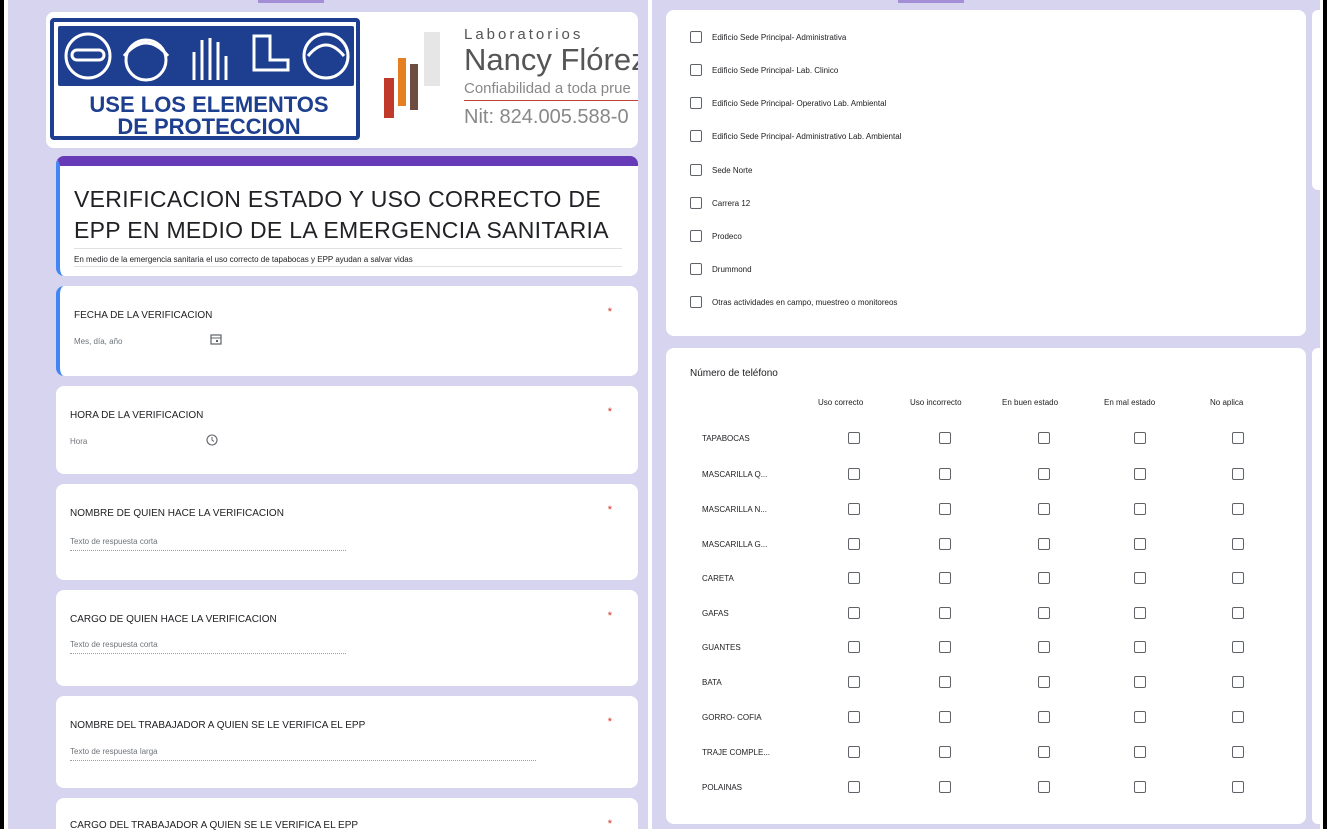  I want to click on option-label: Carrera 12, so click(731, 203).